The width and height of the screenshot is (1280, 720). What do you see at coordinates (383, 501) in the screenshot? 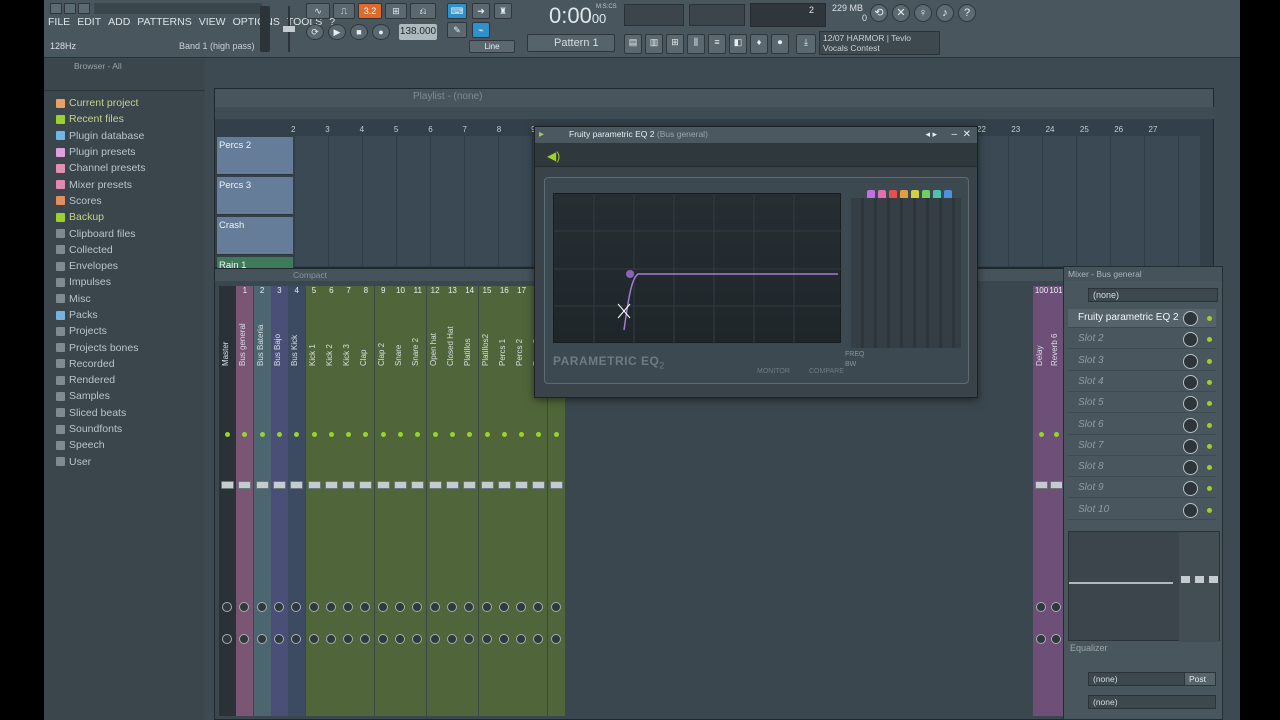
I see `mixer-strip: 9 Clap 2` at bounding box center [383, 501].